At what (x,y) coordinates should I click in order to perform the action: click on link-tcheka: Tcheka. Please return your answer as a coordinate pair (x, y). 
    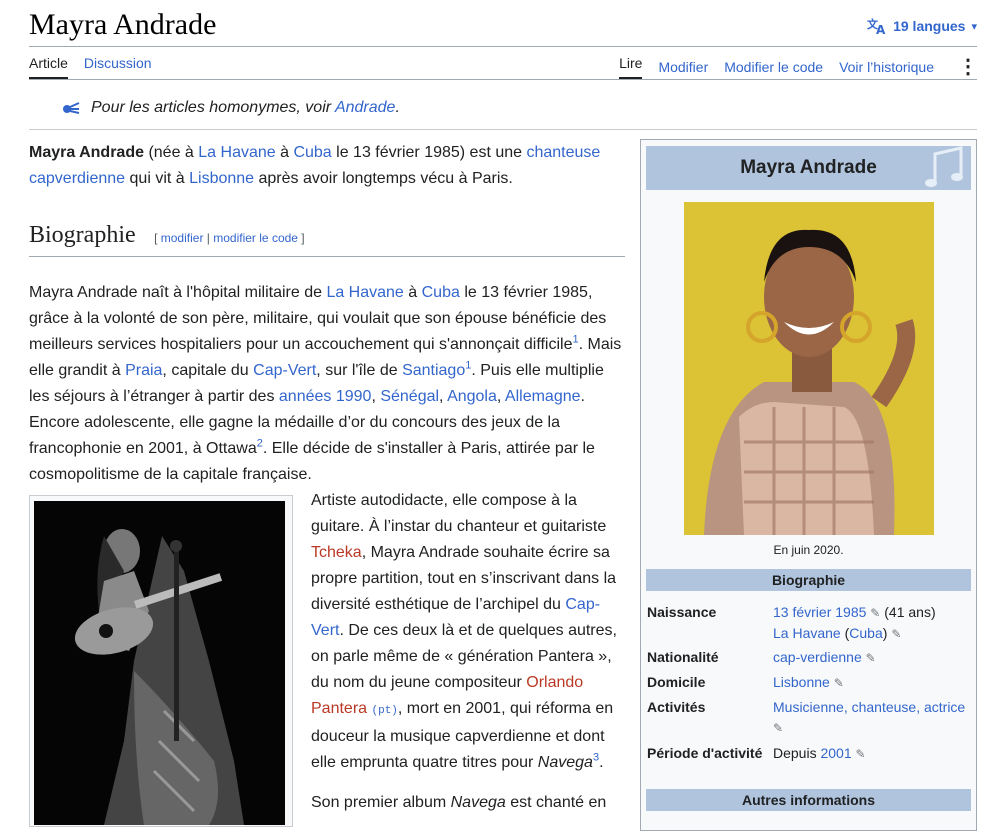
    Looking at the image, I should click on (336, 552).